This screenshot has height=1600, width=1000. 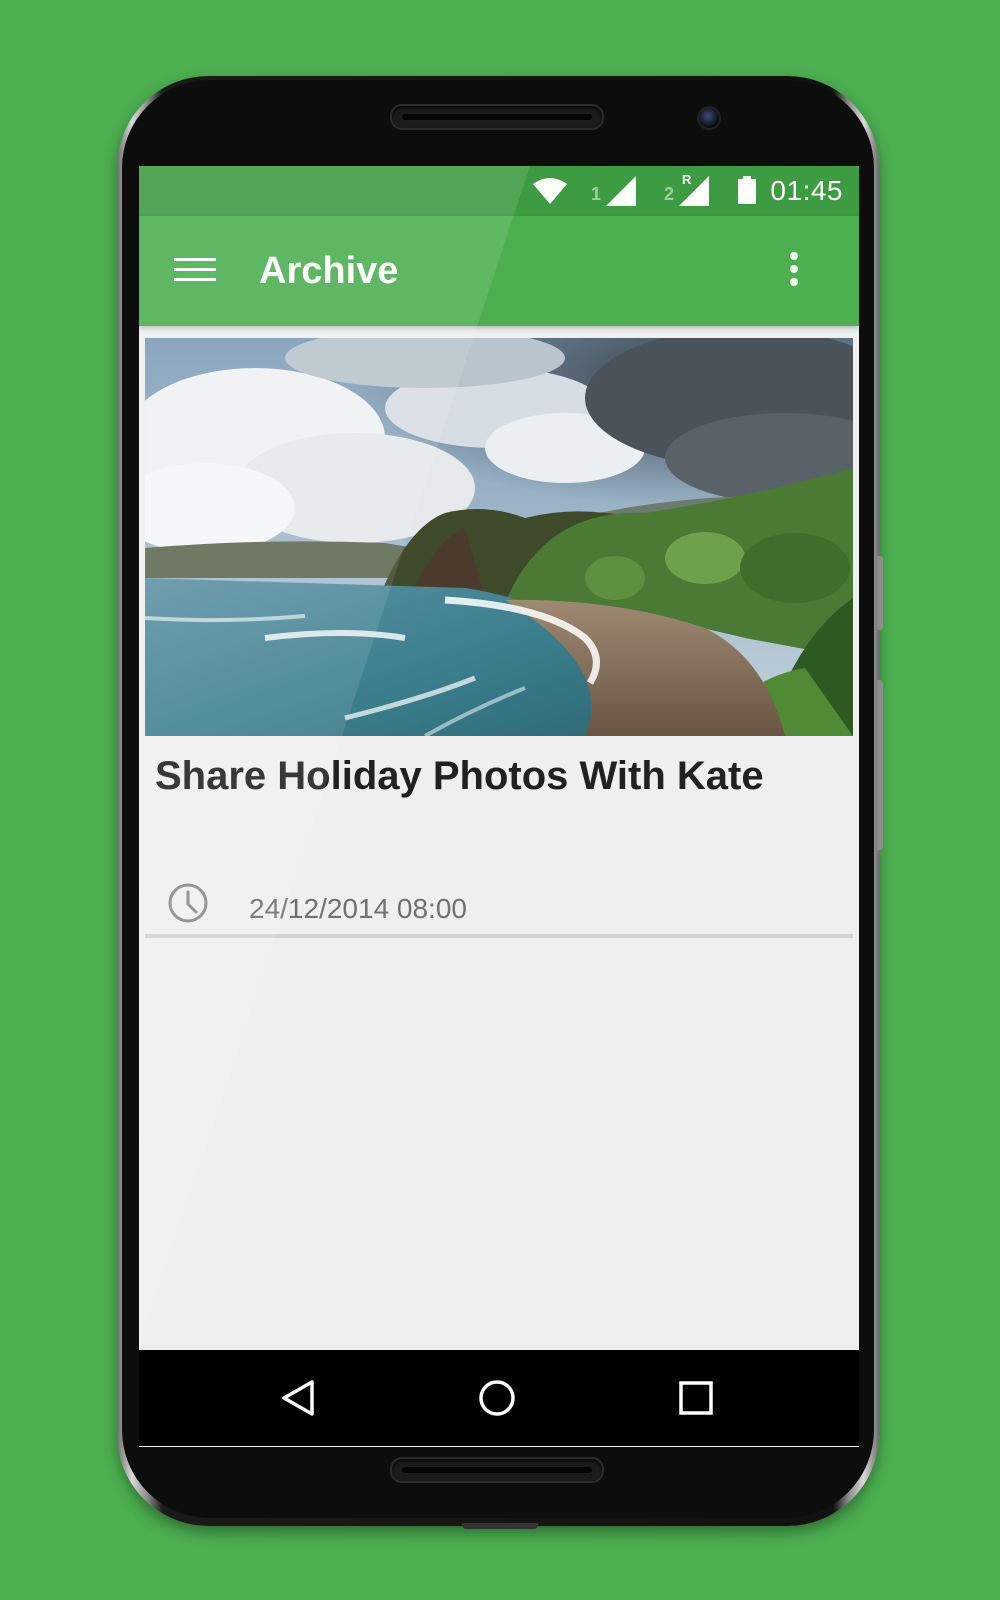 I want to click on signal-icon, so click(x=621, y=191).